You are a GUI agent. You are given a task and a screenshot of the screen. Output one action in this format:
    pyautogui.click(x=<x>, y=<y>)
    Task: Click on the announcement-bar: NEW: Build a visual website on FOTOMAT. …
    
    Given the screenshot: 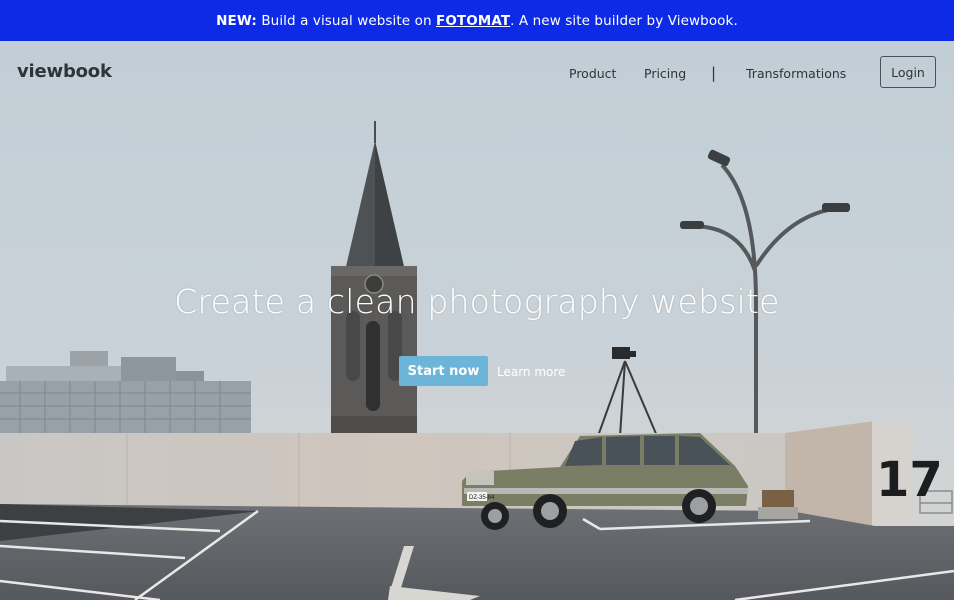 What is the action you would take?
    pyautogui.click(x=477, y=20)
    